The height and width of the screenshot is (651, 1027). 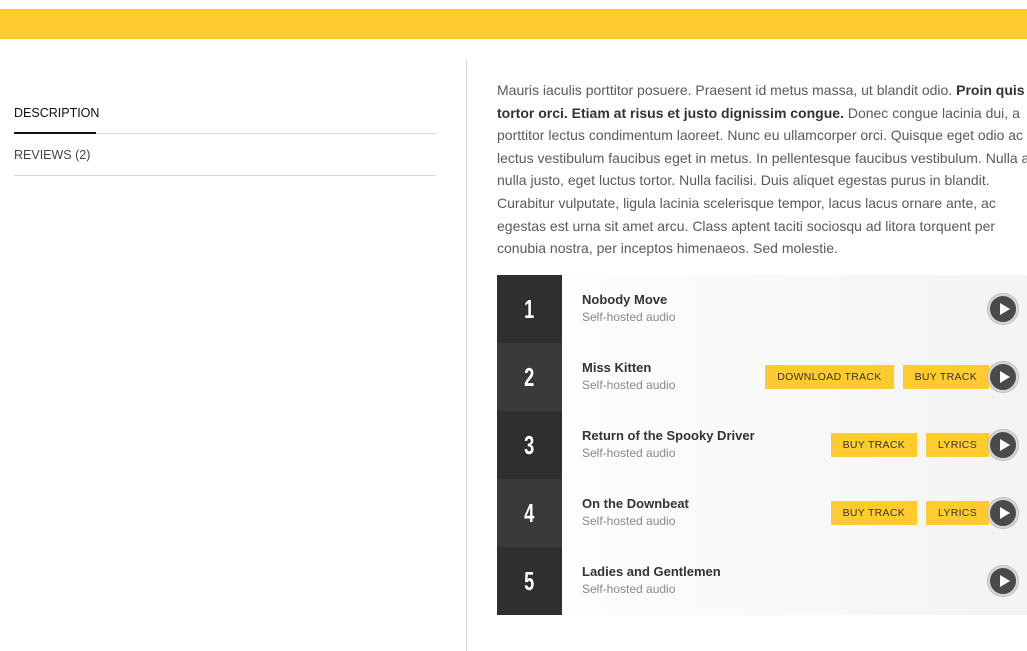 I want to click on track-actions: DOWNLOAD TRACK BUY TRACK, so click(x=877, y=377).